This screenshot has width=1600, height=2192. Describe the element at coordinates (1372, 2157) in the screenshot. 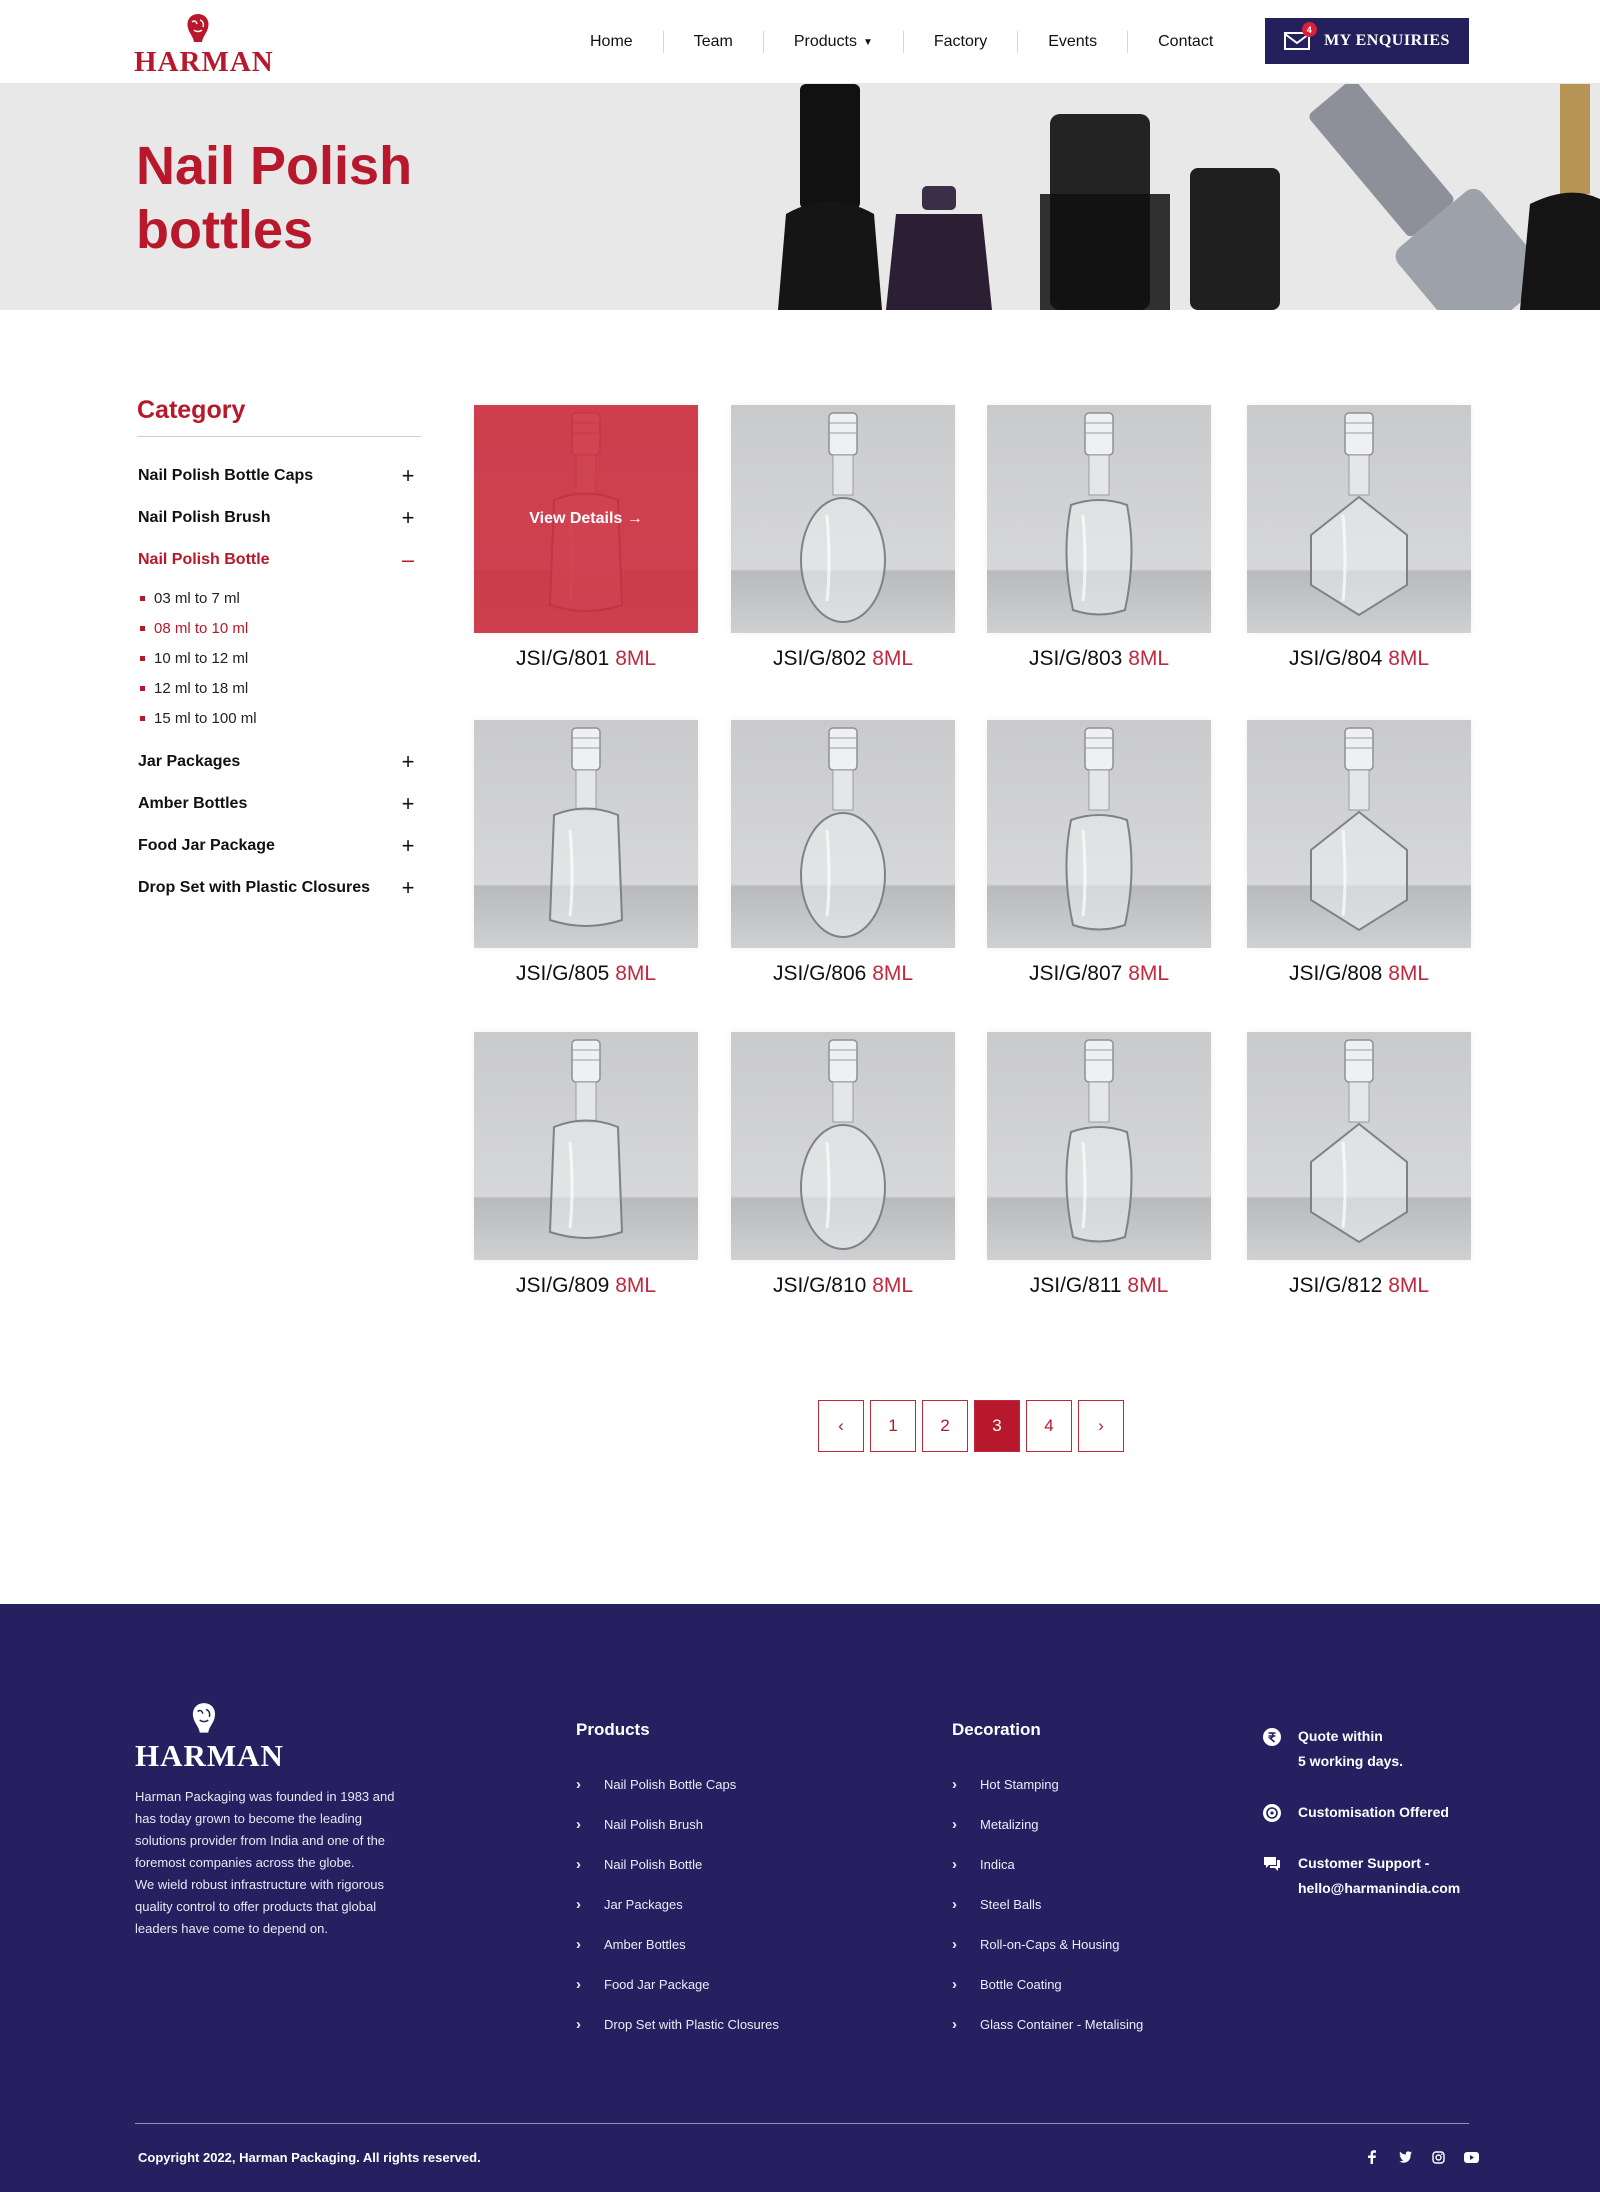

I see `facebook-icon` at that location.